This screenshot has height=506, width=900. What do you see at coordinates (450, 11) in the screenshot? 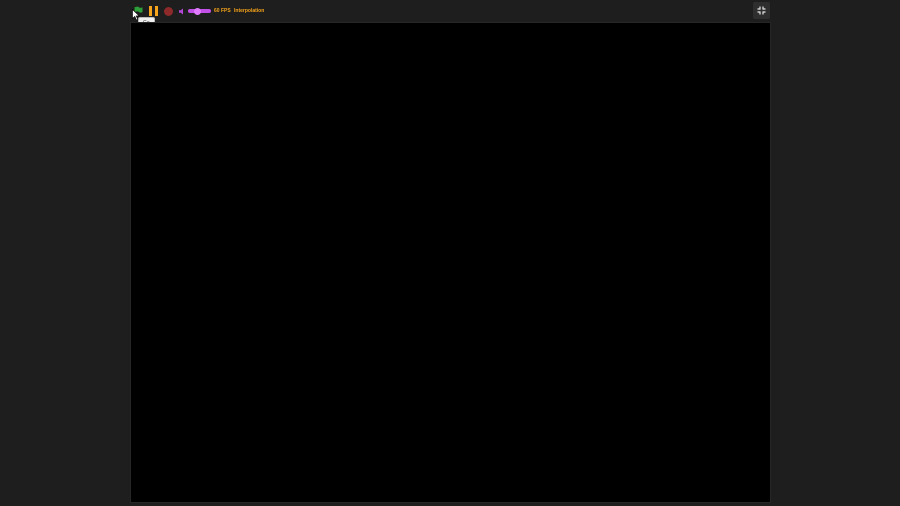
I see `player-toolbar: 60 FPS Interpolation` at bounding box center [450, 11].